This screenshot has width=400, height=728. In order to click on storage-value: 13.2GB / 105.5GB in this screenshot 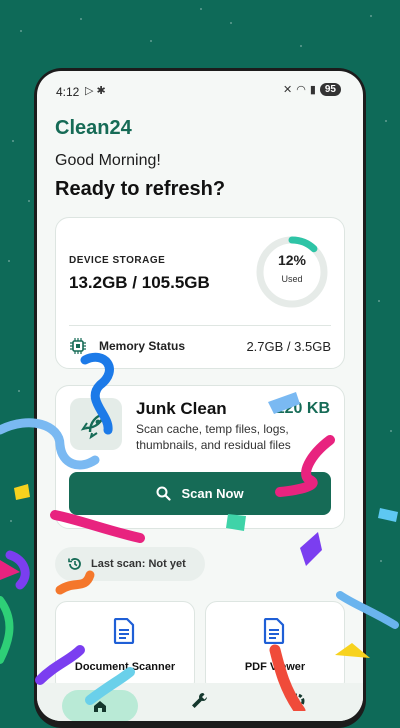, I will do `click(139, 282)`.